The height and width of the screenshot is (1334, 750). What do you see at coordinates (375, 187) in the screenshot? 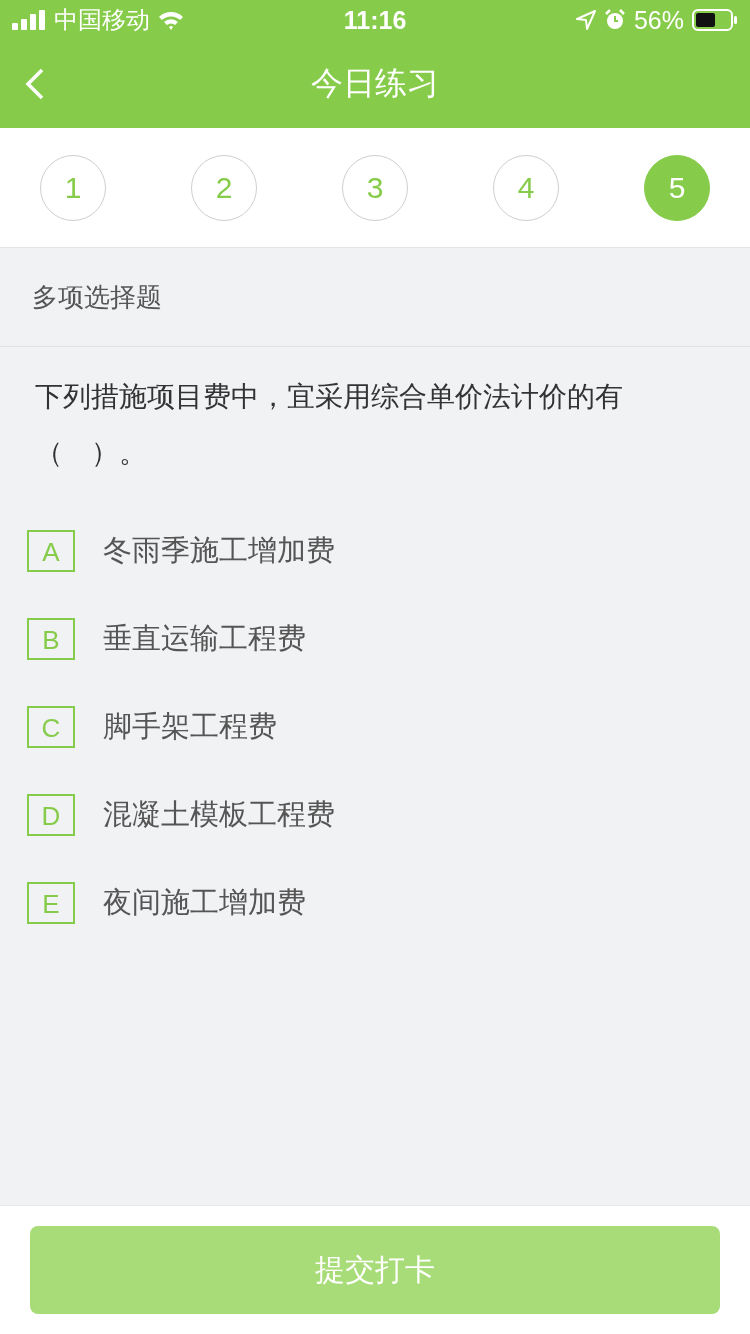
I see `question-number-button: 3` at bounding box center [375, 187].